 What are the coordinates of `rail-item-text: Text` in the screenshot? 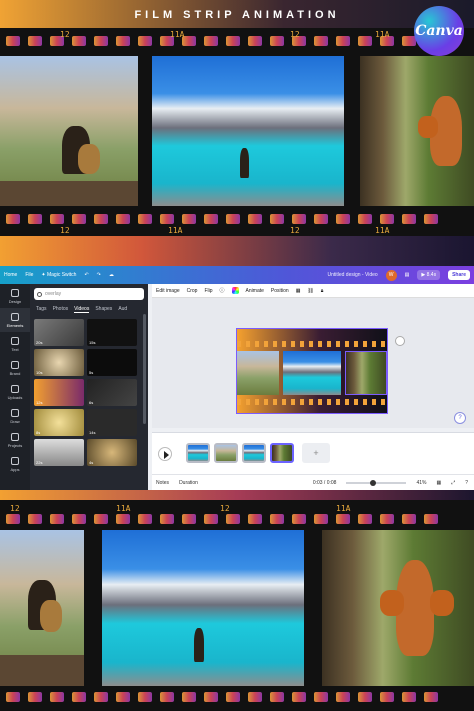 It's located at (15, 344).